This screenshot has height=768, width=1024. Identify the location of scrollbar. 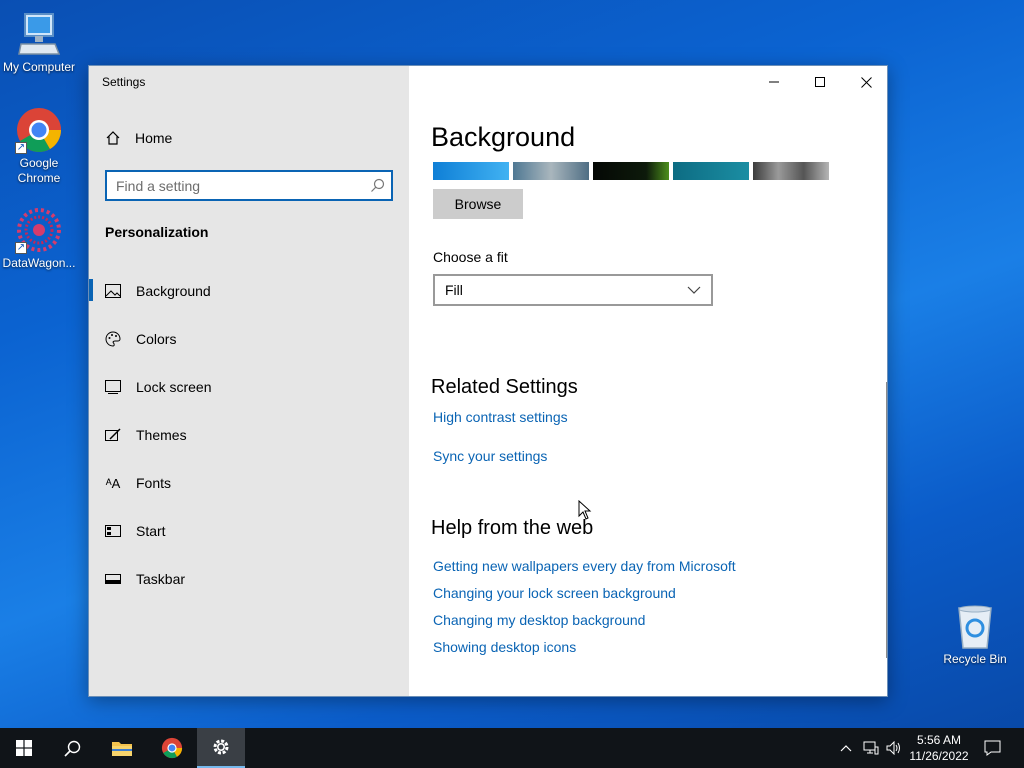
(886, 520).